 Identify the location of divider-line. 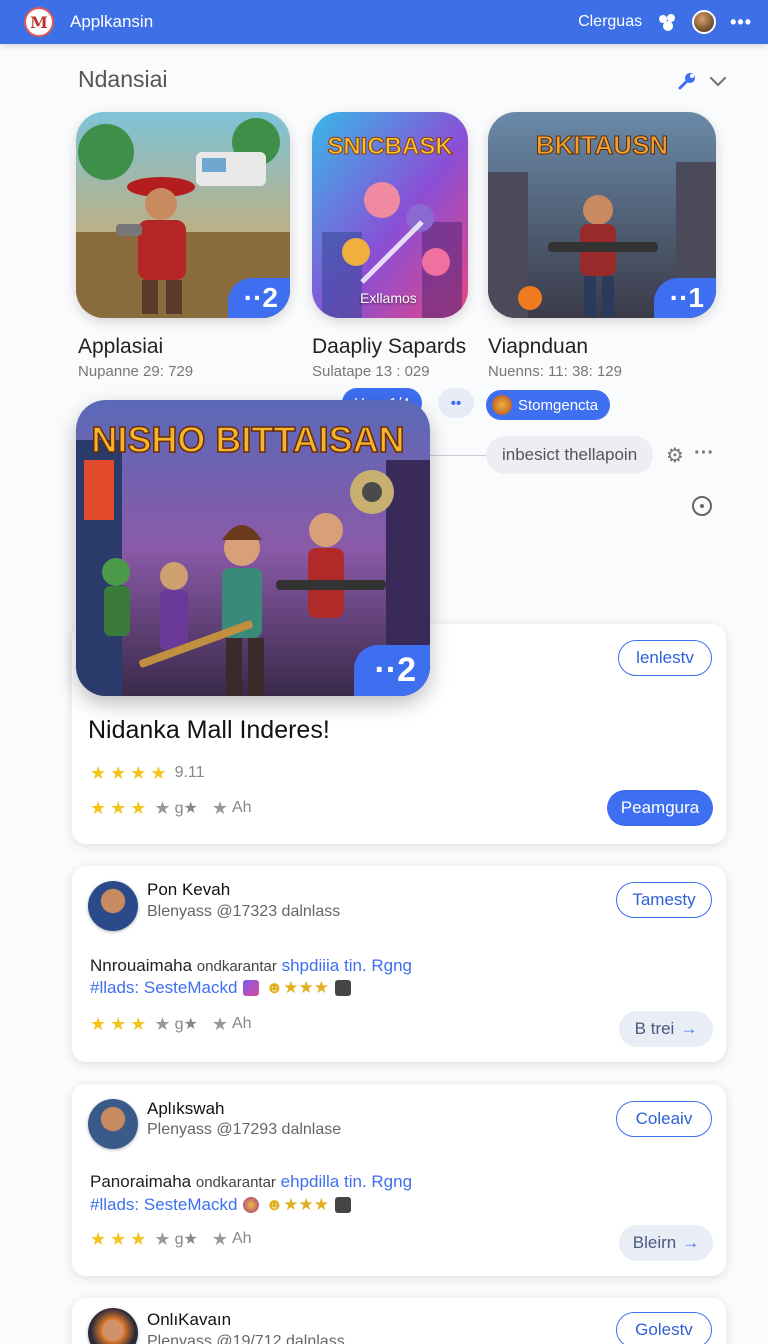
(458, 455).